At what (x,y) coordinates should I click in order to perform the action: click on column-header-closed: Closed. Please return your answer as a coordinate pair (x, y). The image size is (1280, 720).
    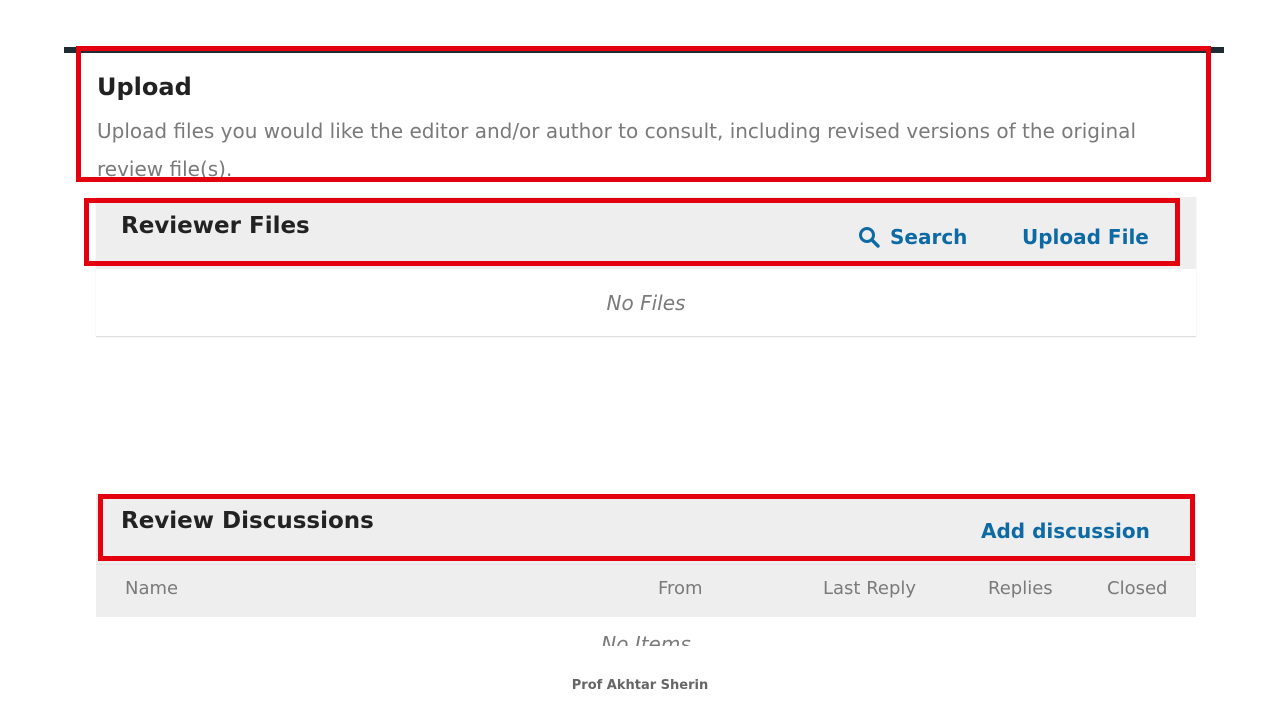
    Looking at the image, I should click on (1137, 588).